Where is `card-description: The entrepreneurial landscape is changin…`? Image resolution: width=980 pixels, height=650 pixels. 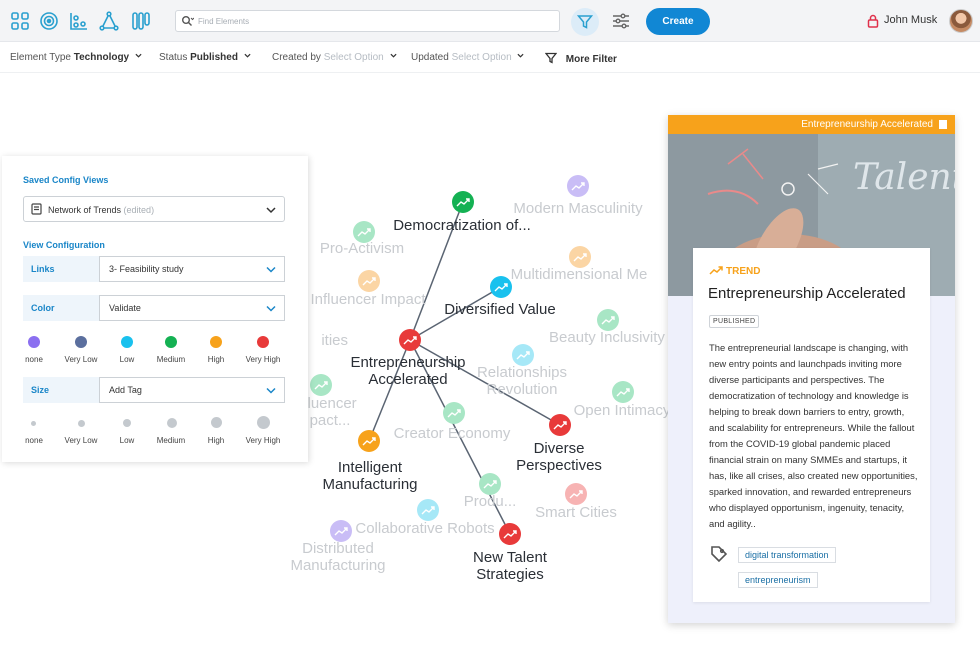
card-description: The entrepreneurial landscape is changin… is located at coordinates (813, 435).